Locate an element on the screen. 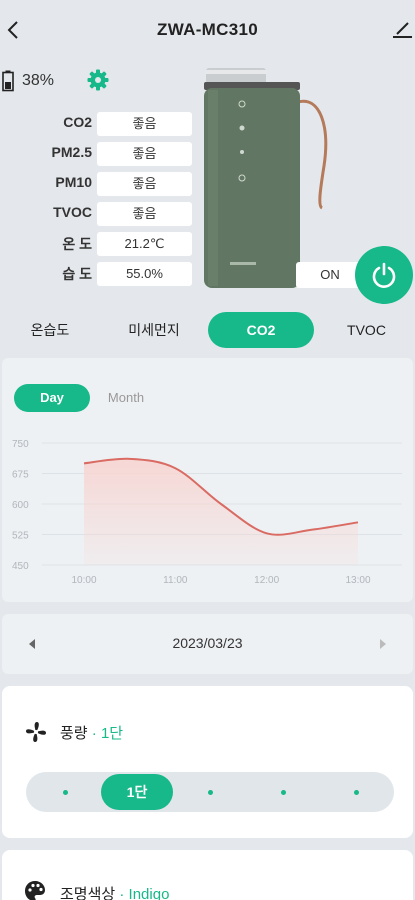  power-icon is located at coordinates (384, 275).